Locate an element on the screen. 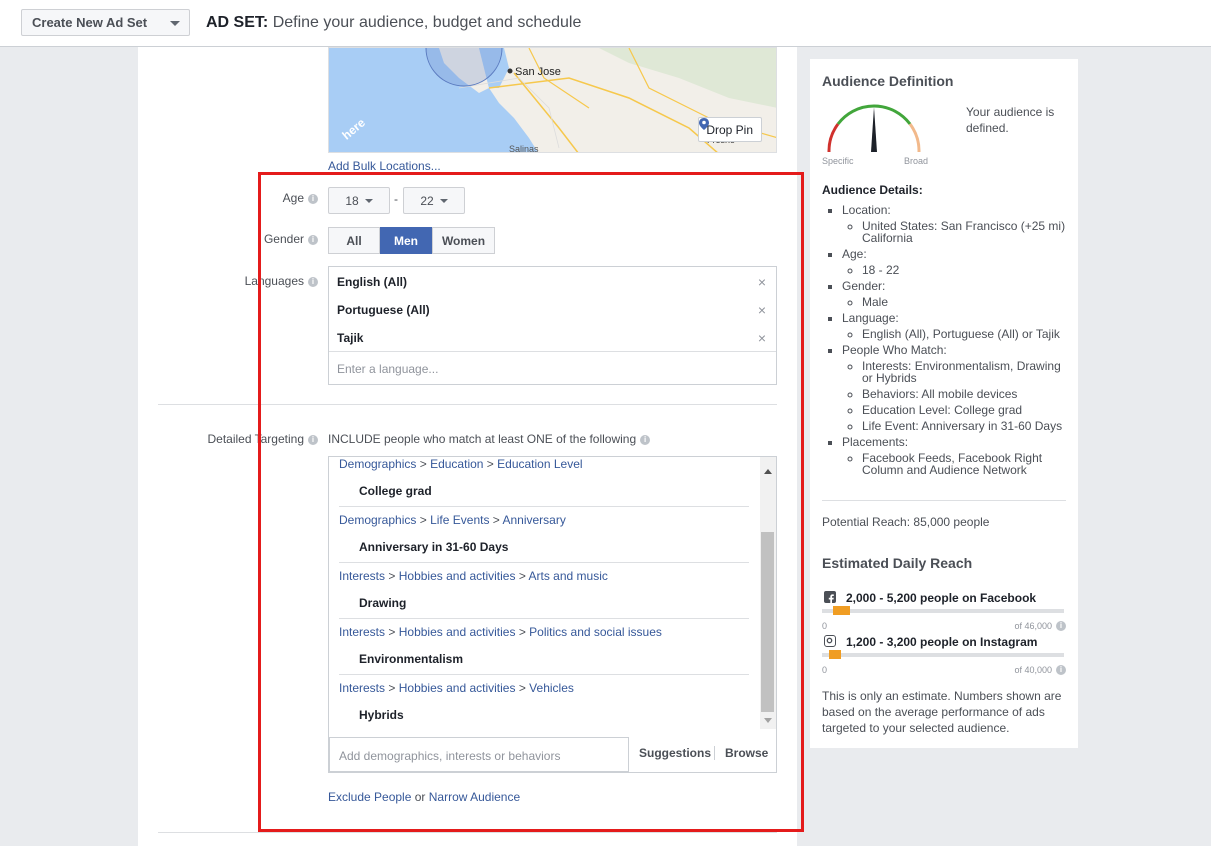 This screenshot has height=846, width=1211. targeting-category-path: Demographics > Life Events > Anniversary is located at coordinates (544, 520).